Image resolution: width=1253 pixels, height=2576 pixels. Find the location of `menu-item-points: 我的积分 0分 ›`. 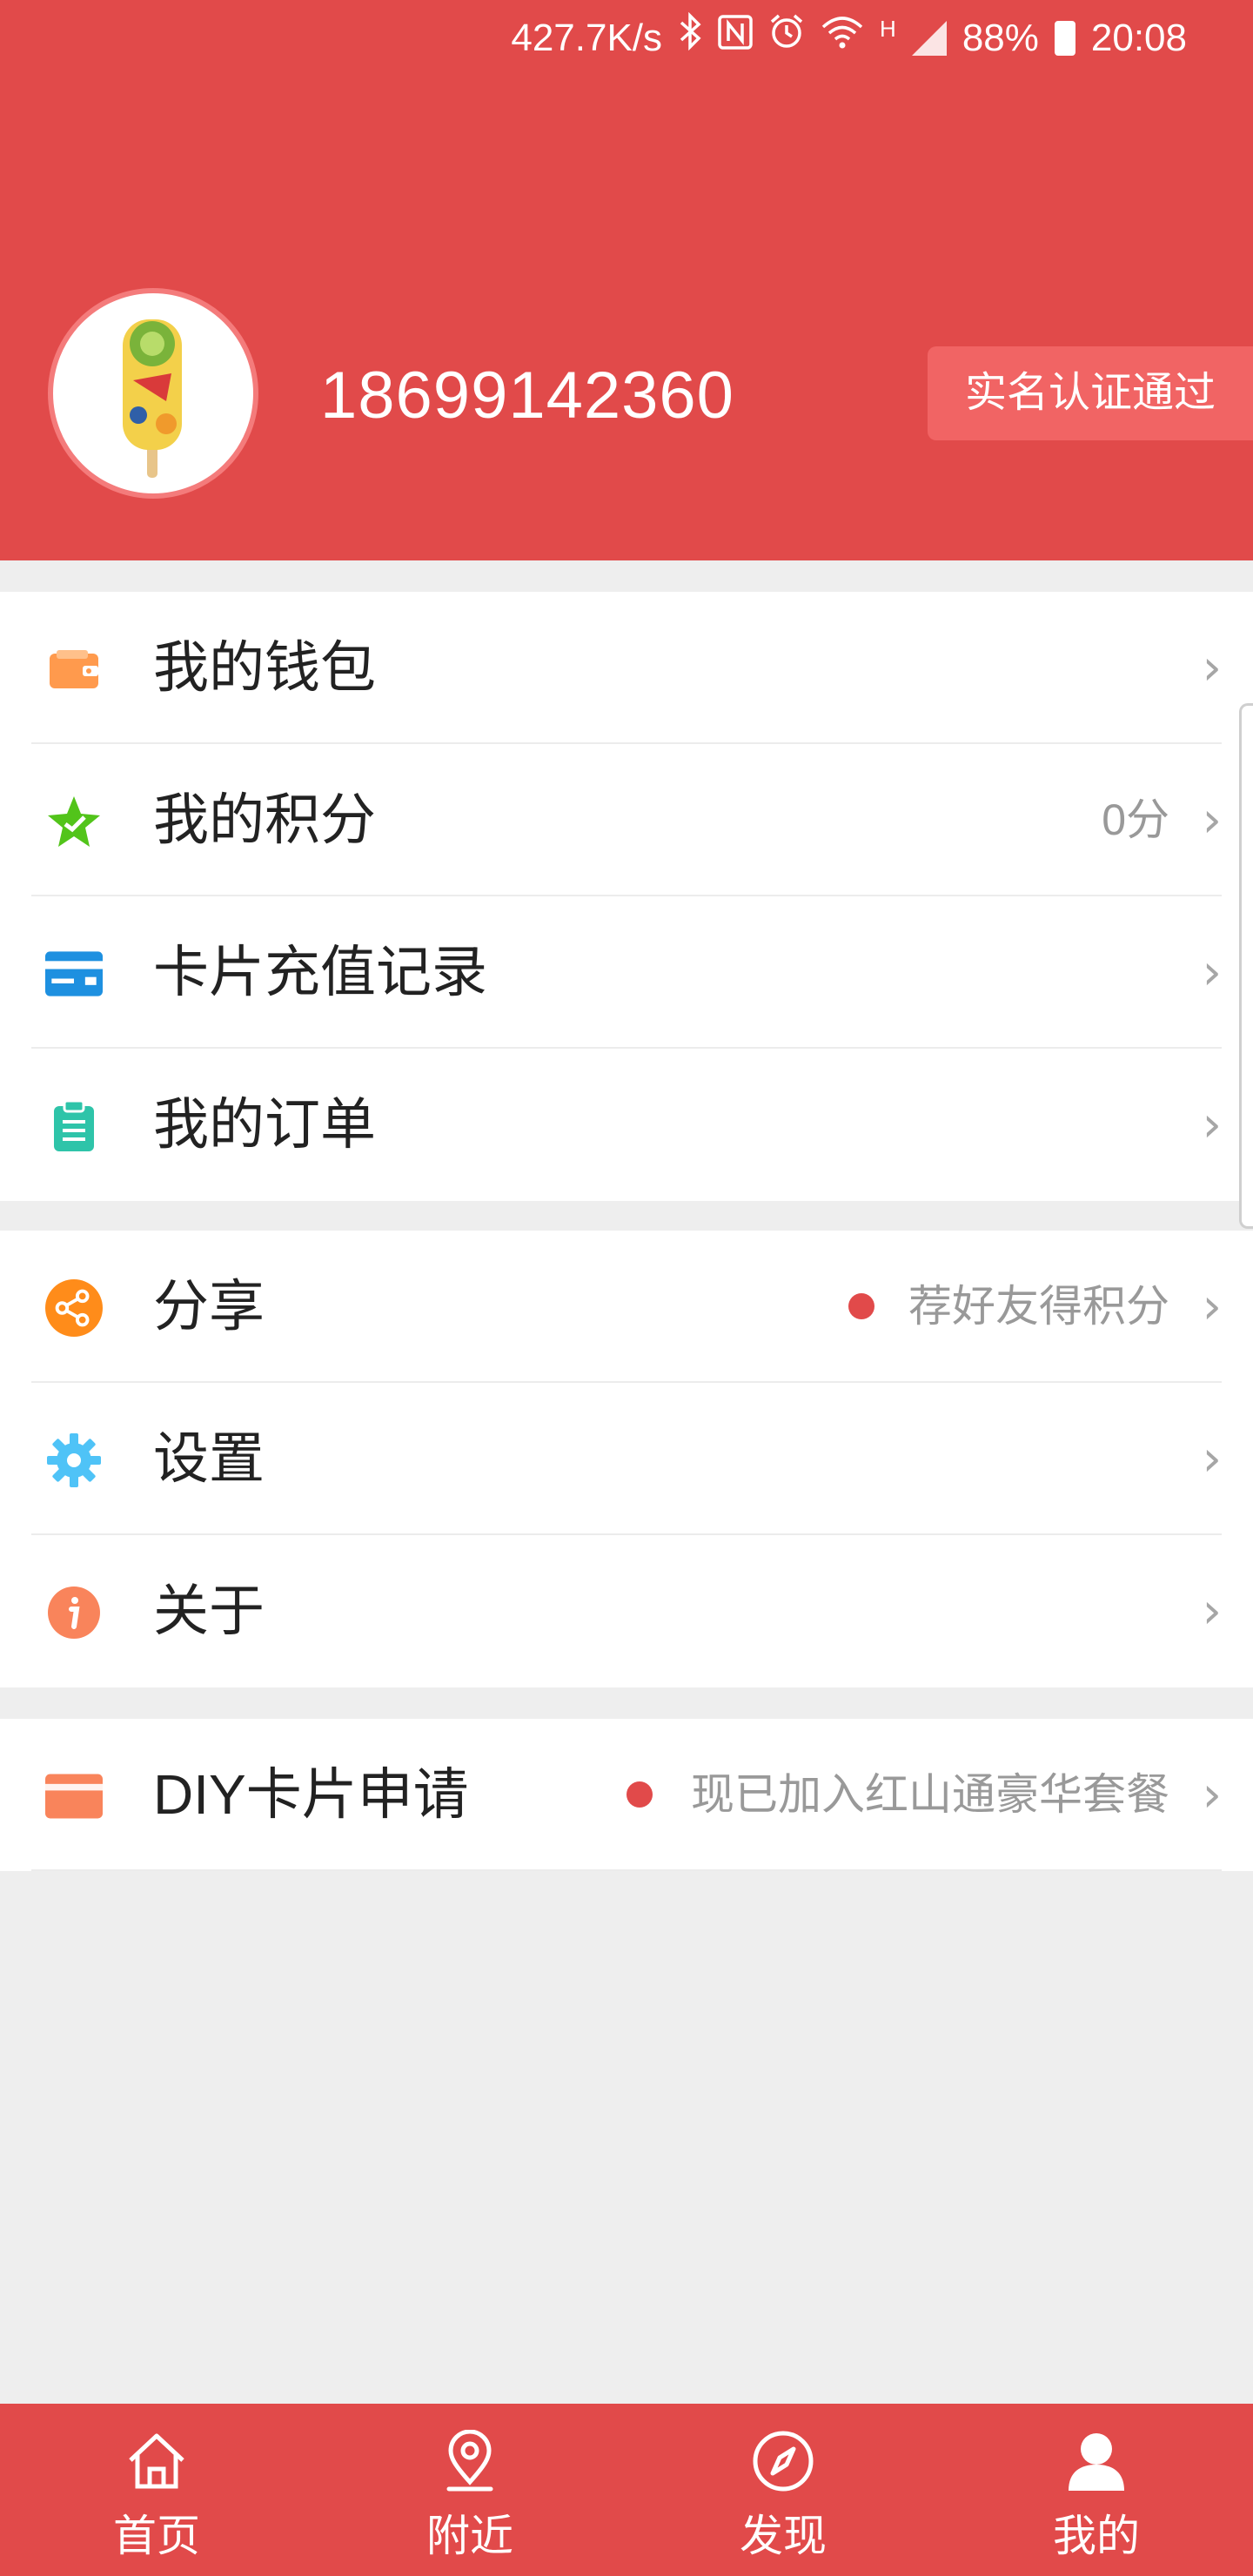

menu-item-points: 我的积分 0分 › is located at coordinates (626, 820).